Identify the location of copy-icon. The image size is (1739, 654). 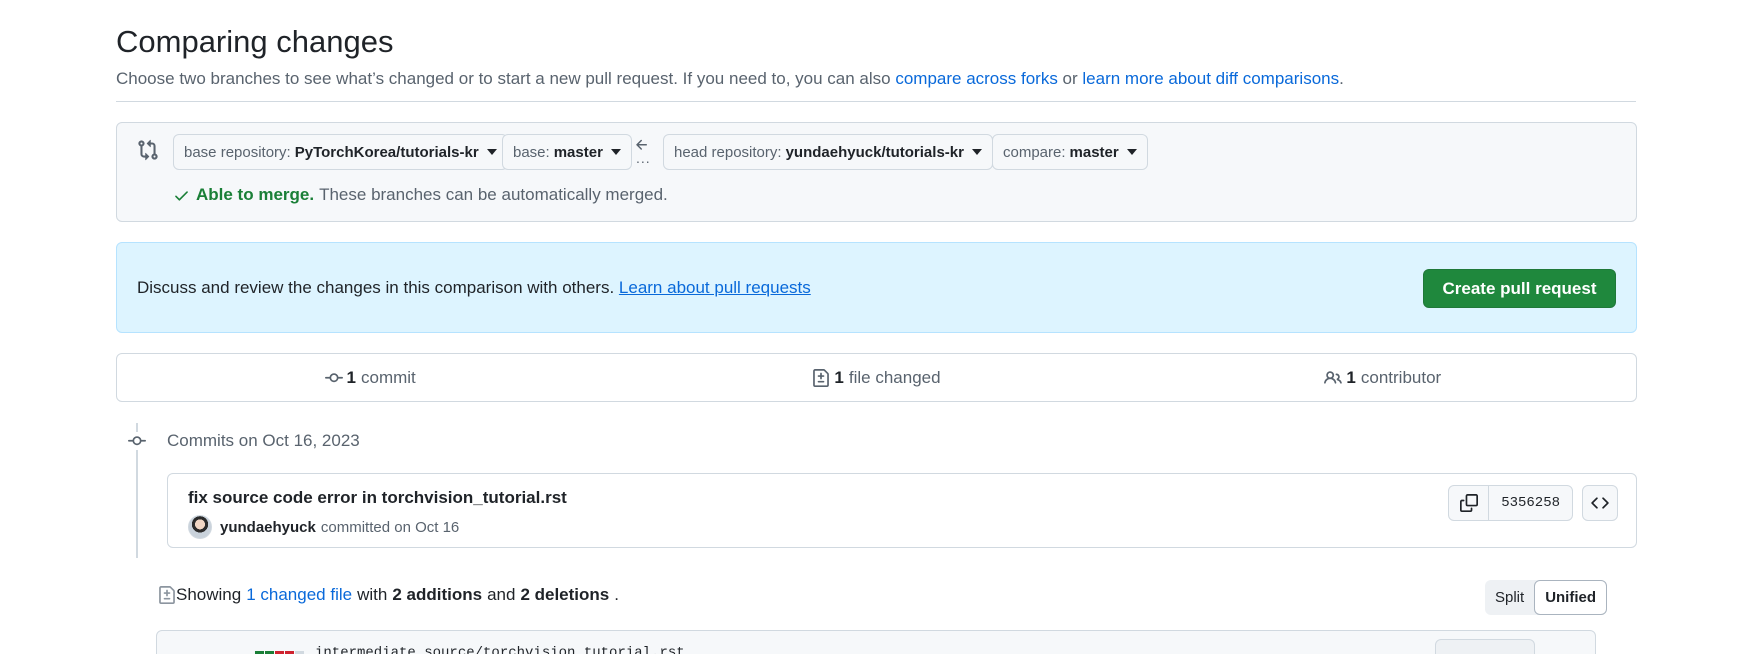
(1468, 503).